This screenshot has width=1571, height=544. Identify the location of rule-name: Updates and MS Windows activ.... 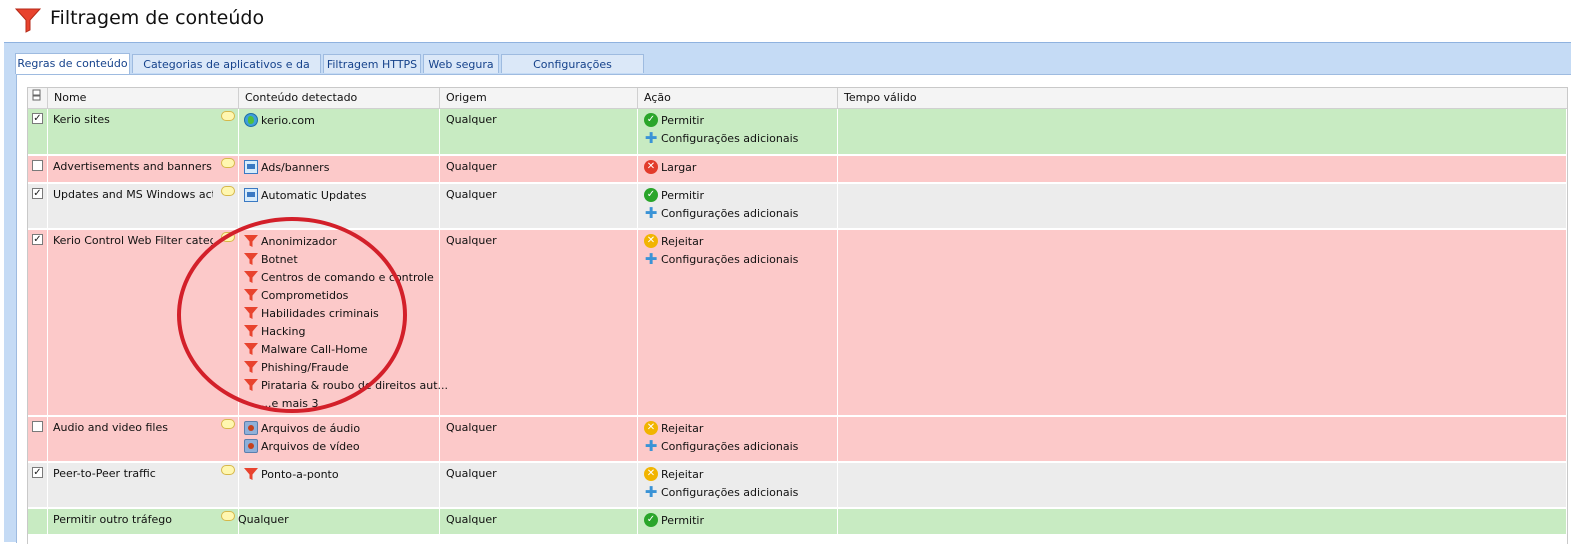
(133, 194).